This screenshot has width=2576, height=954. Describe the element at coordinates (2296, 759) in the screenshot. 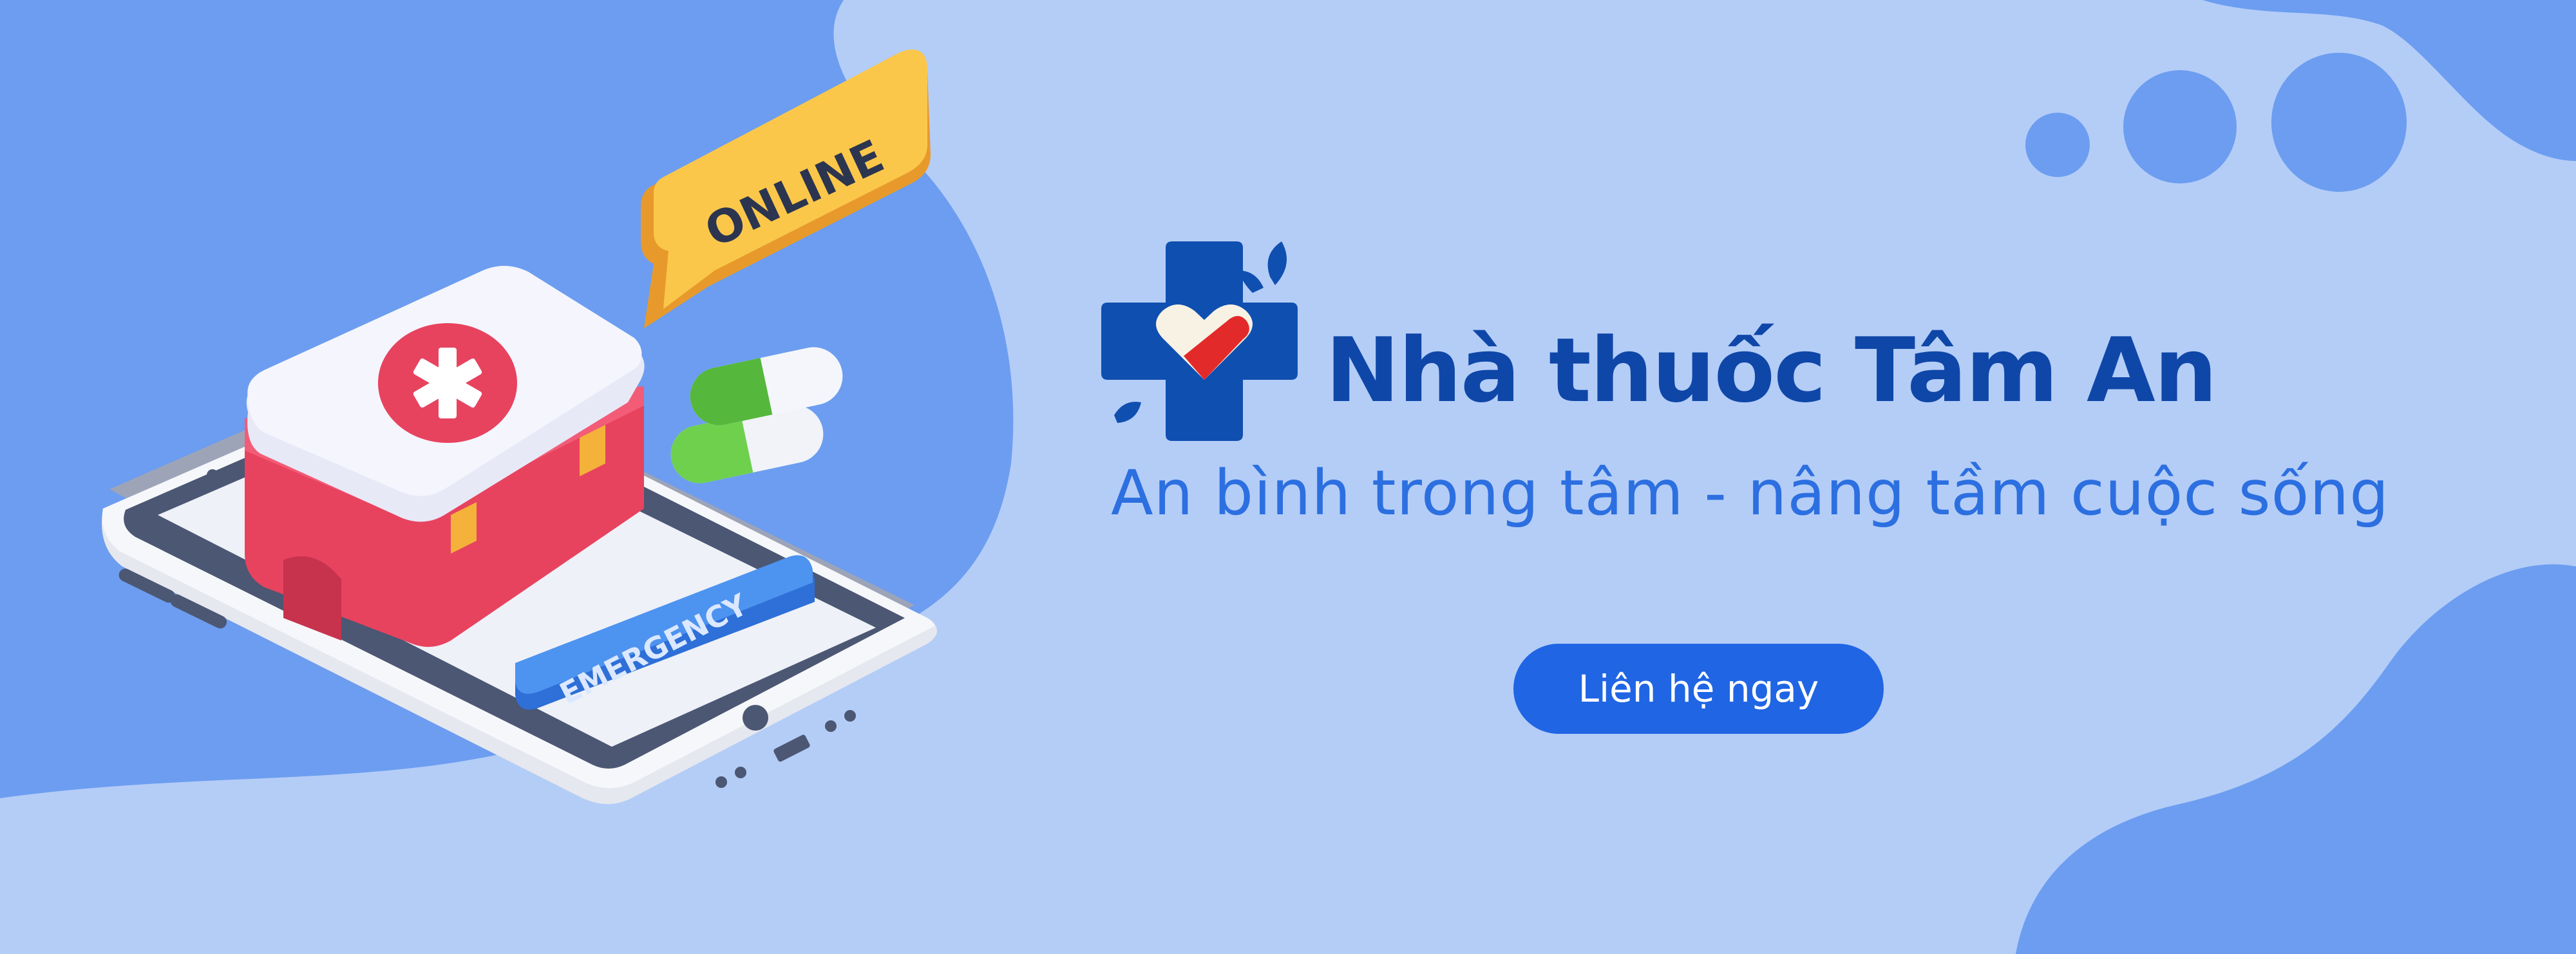

I see `bottom-right-blob` at that location.